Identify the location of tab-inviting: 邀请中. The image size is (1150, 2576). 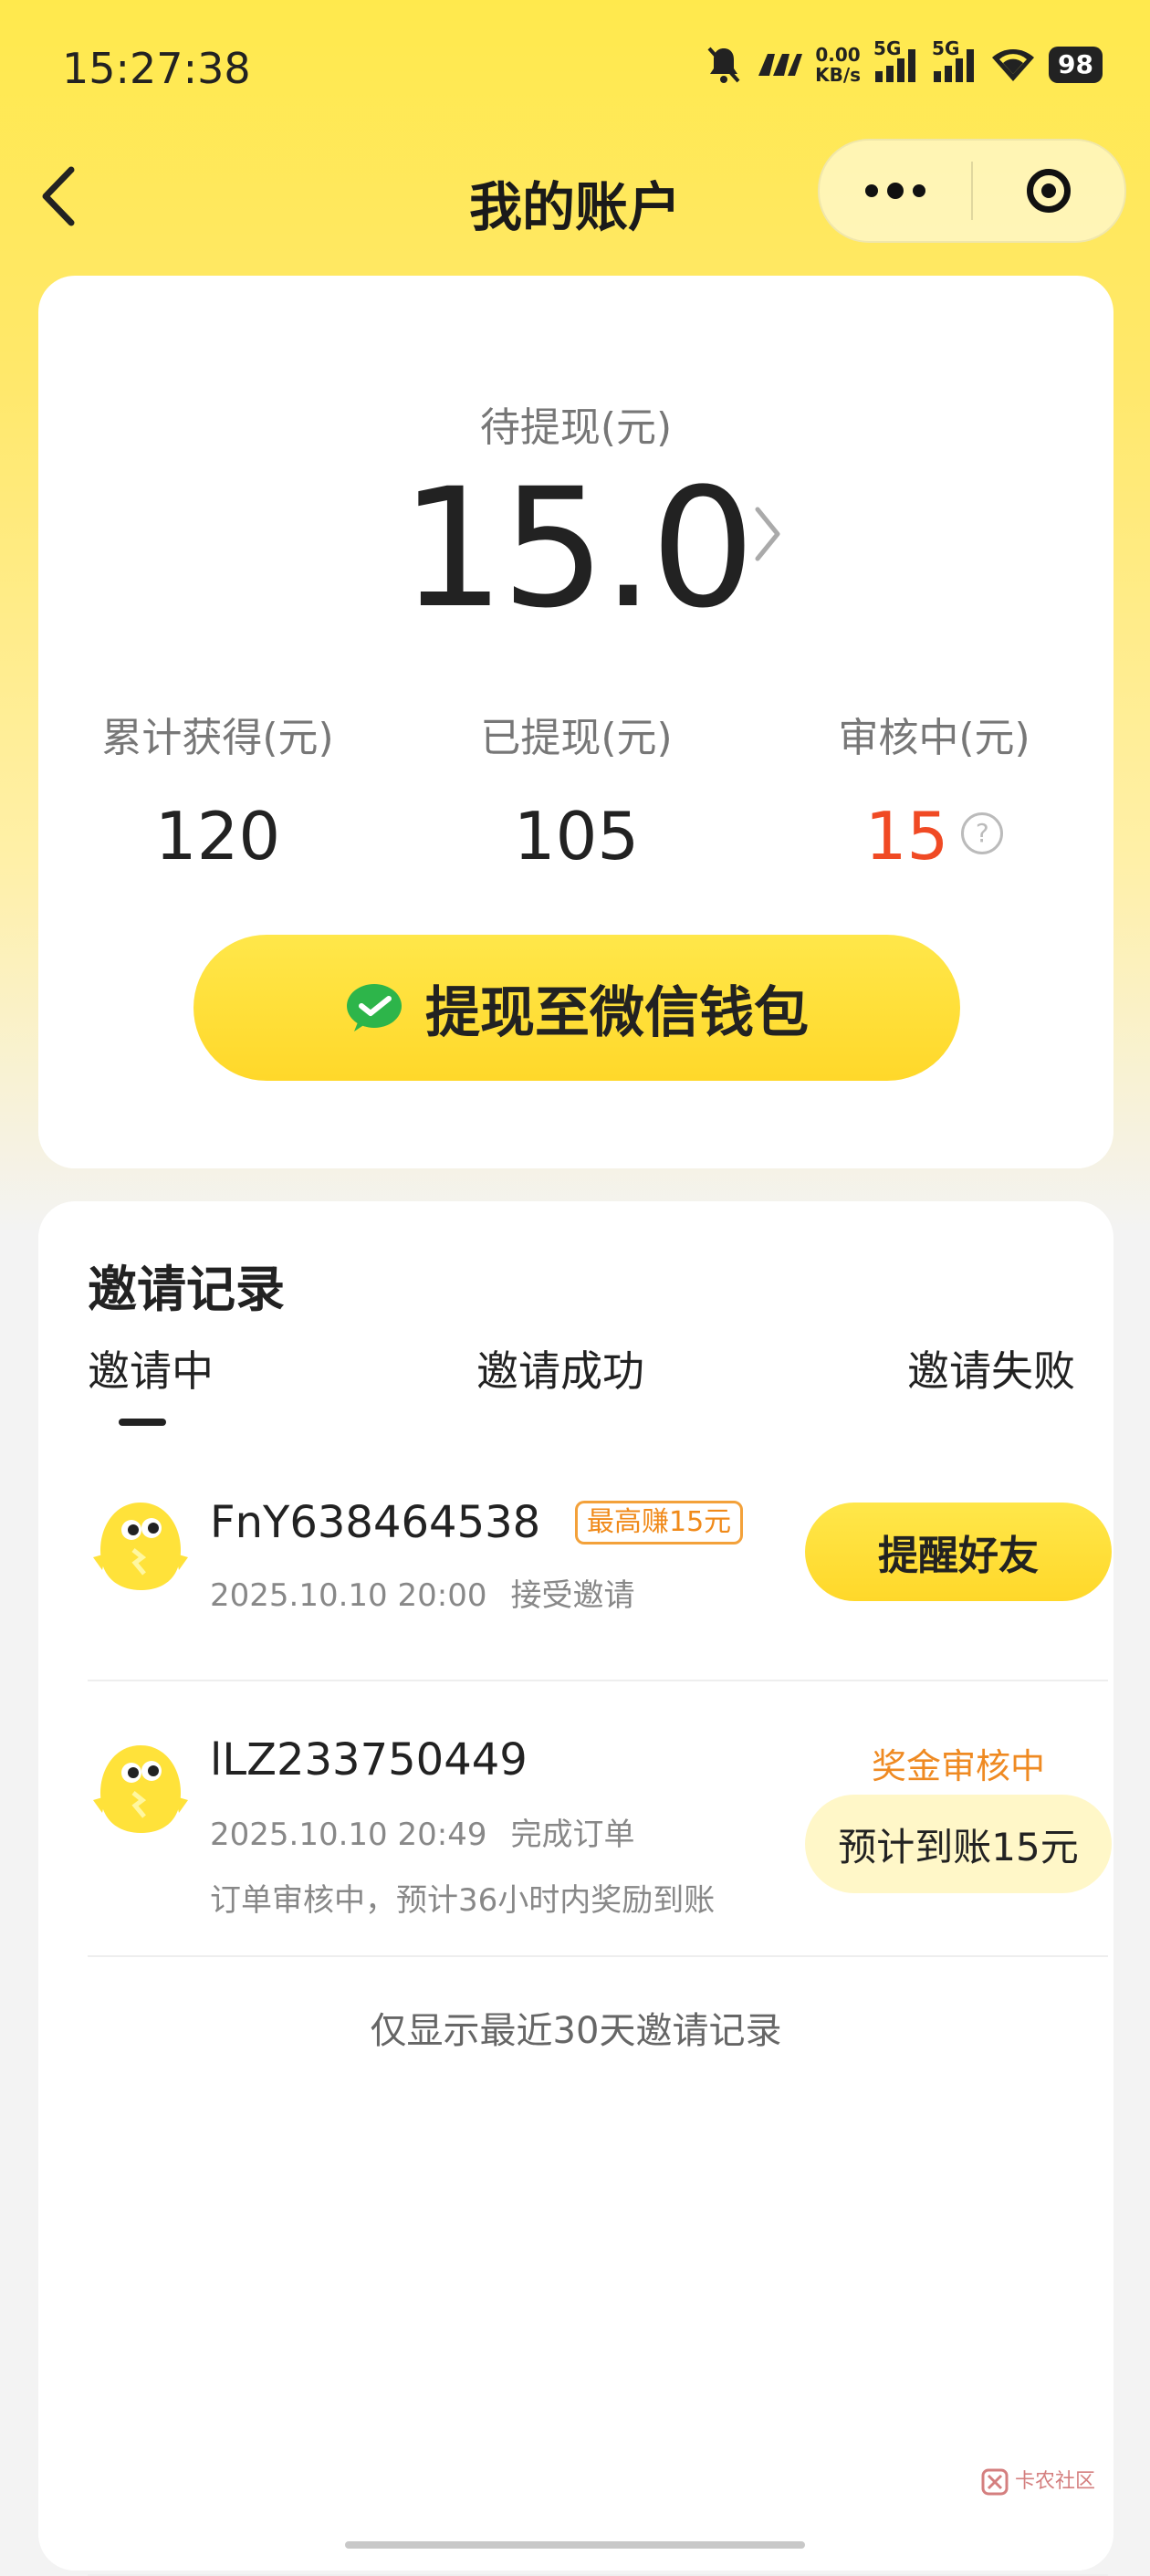
(151, 1368).